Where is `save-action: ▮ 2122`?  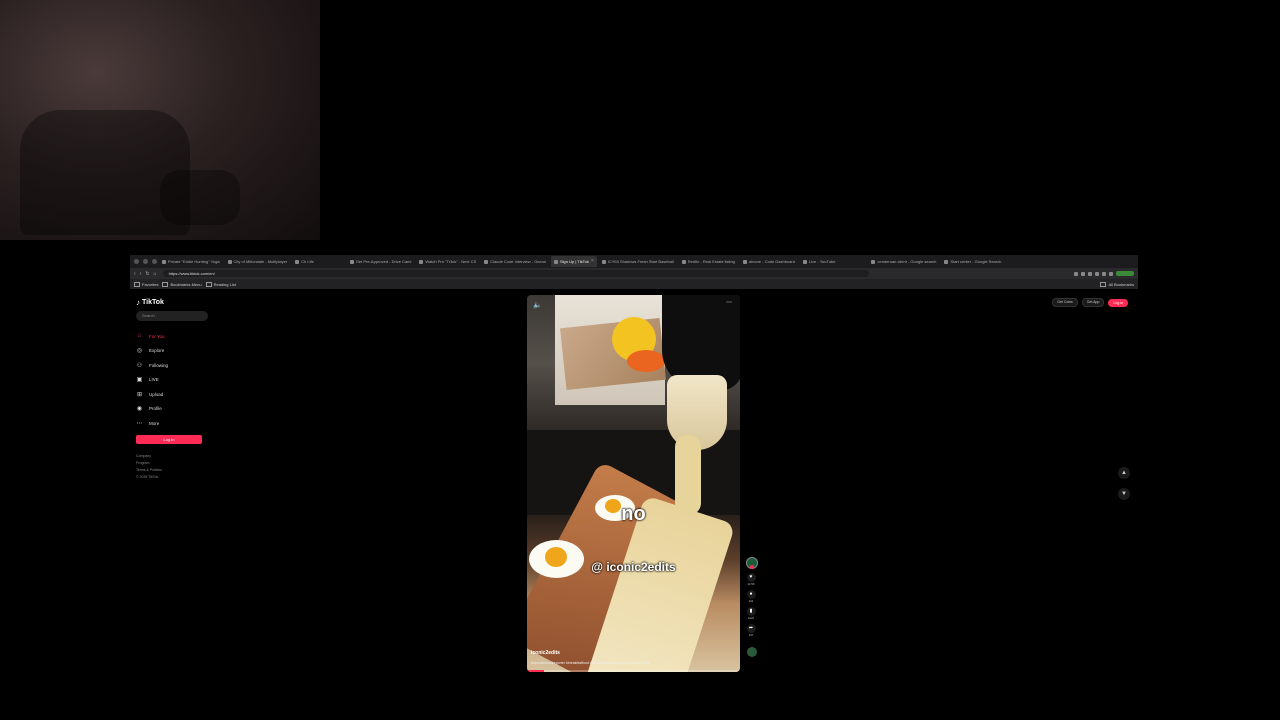 save-action: ▮ 2122 is located at coordinates (751, 613).